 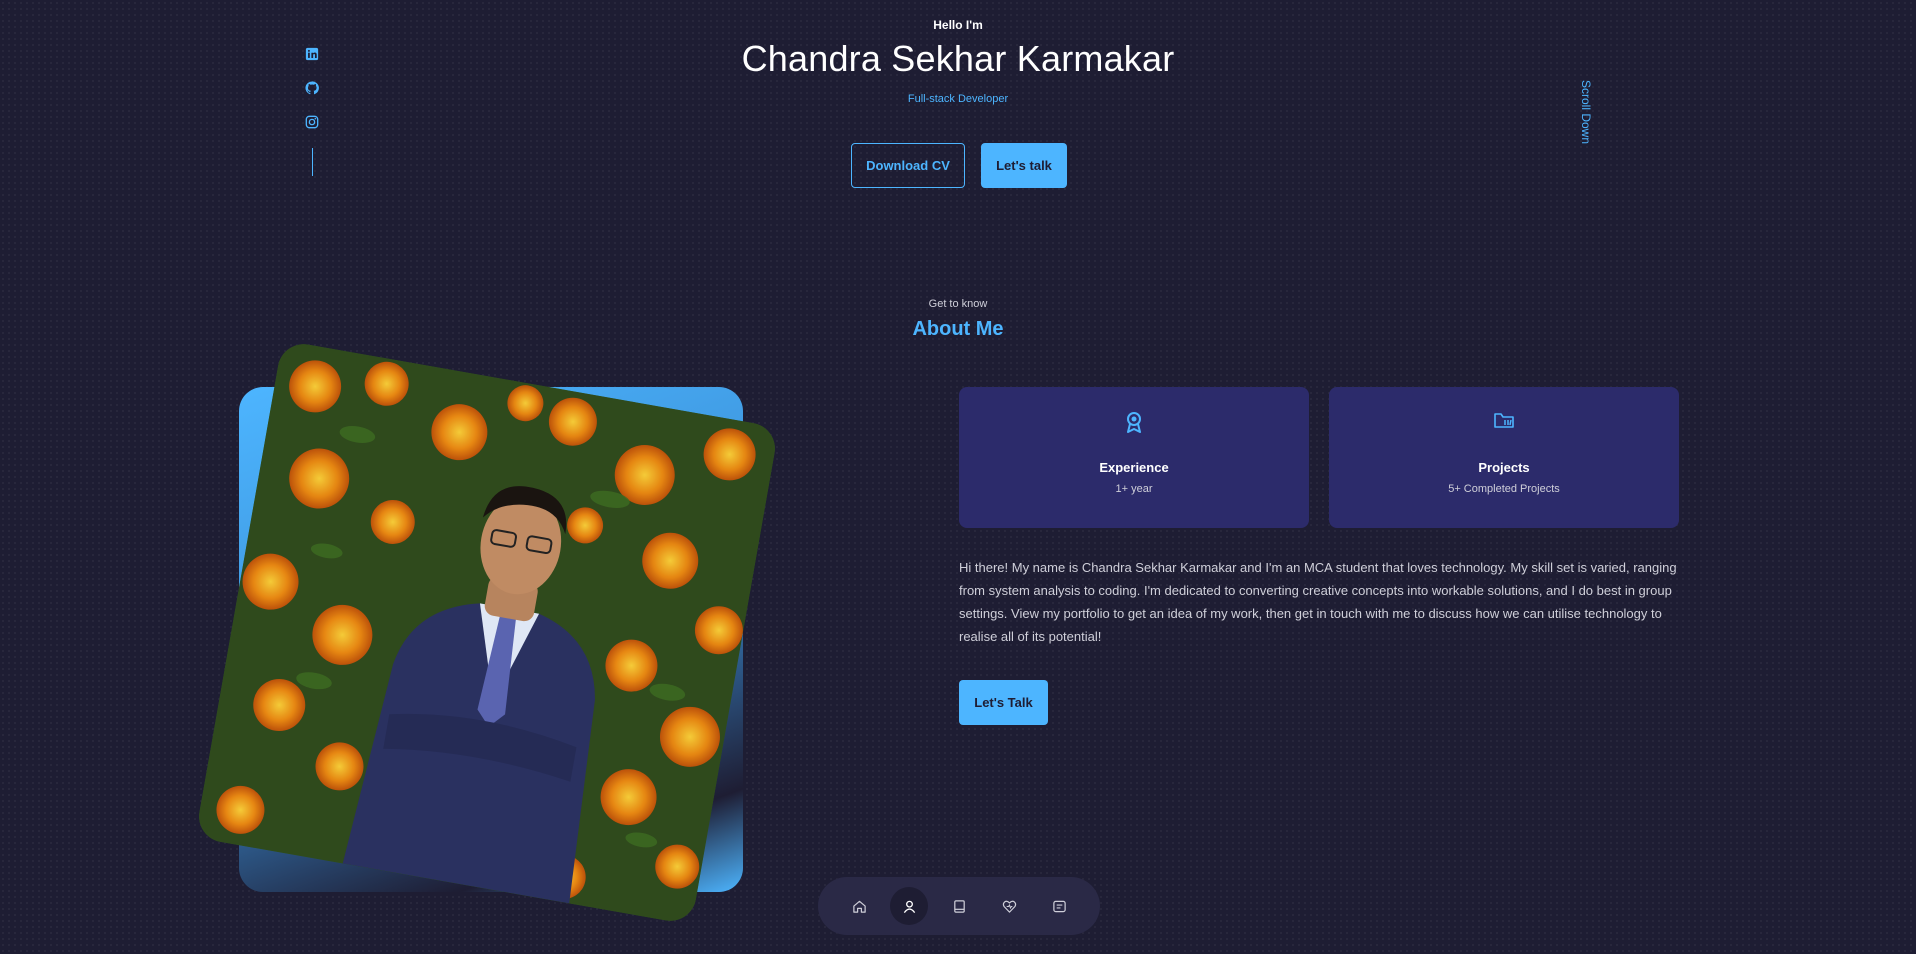 I want to click on message-icon, so click(x=1059, y=906).